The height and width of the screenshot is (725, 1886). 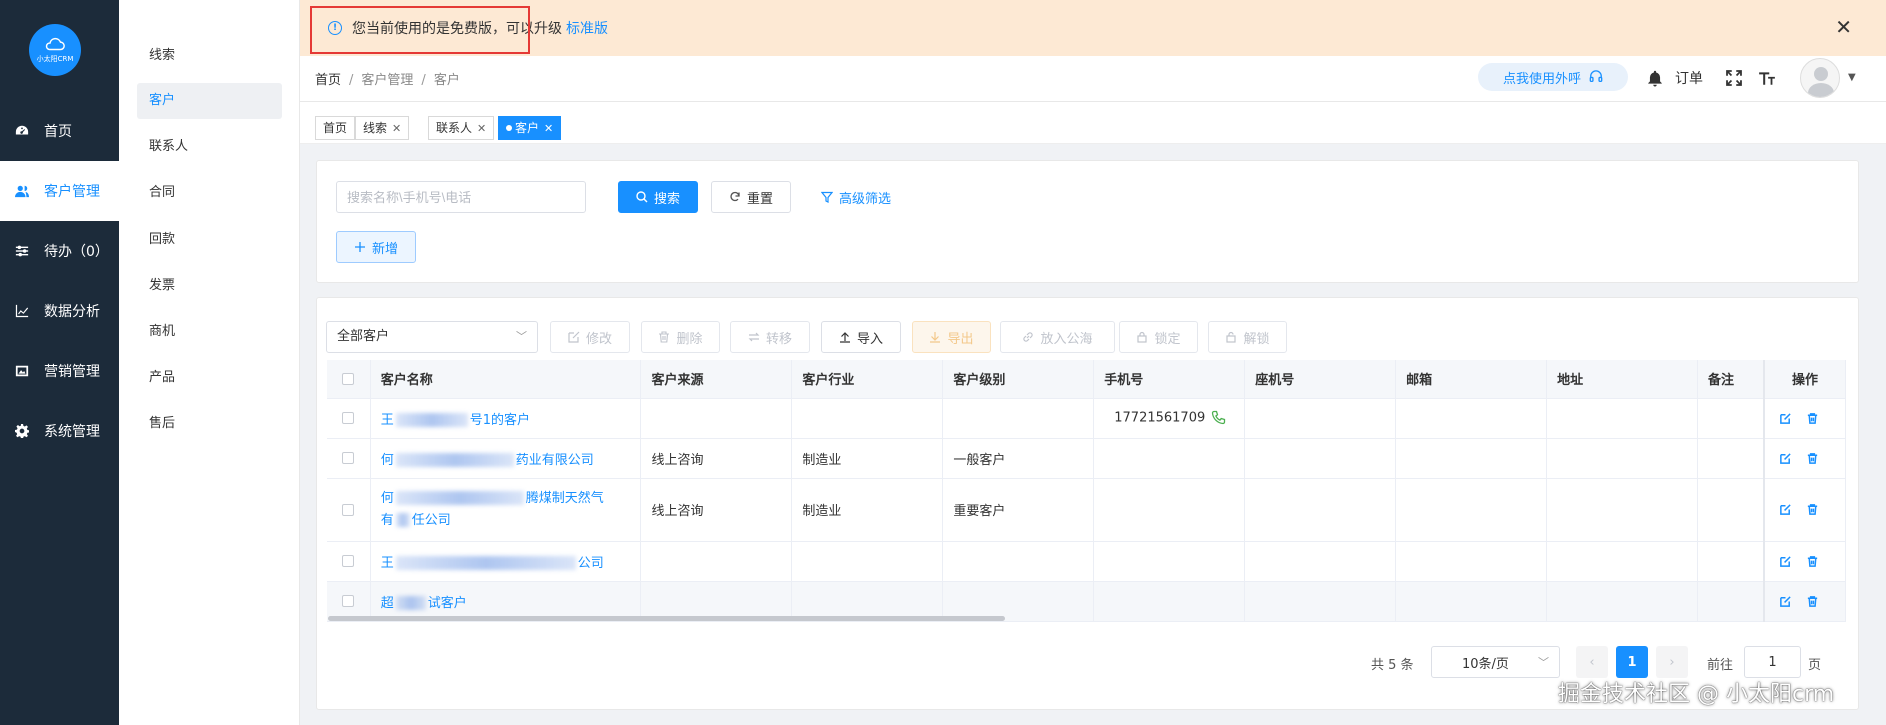 What do you see at coordinates (1731, 601) in the screenshot?
I see `remark-cell` at bounding box center [1731, 601].